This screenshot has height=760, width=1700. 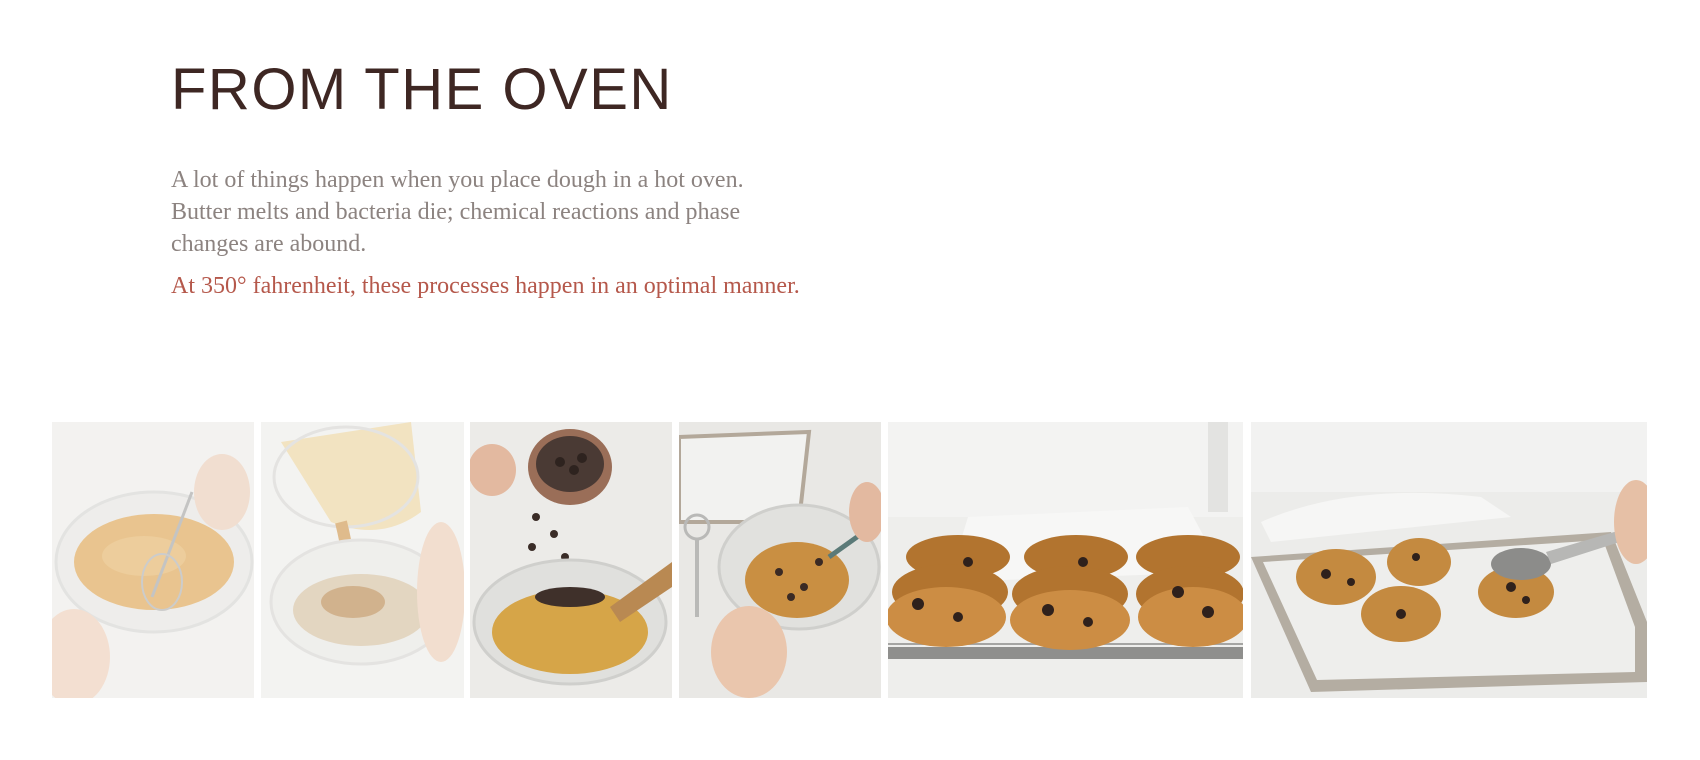 I want to click on section-title: FROM THE OVEN, so click(x=422, y=89).